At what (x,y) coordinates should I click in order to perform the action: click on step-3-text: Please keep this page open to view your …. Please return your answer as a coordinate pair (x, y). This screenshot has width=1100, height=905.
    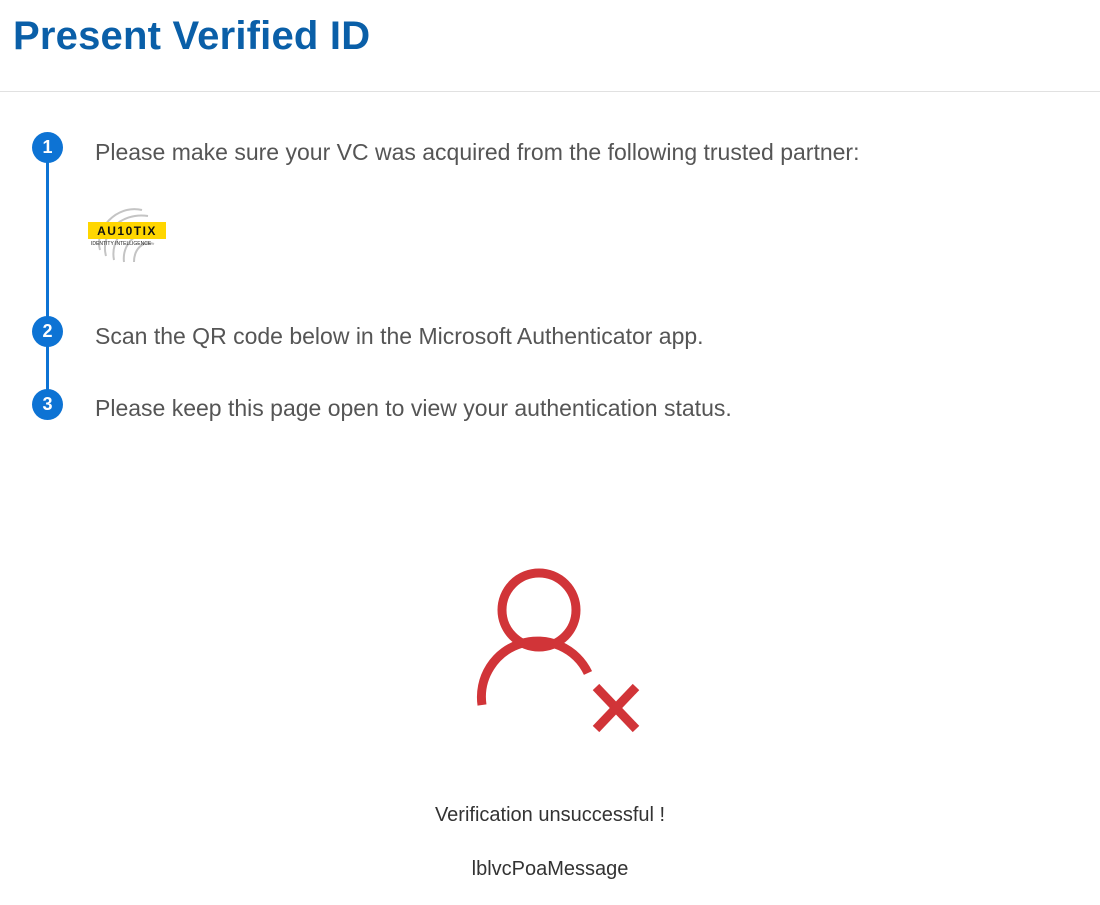
    Looking at the image, I should click on (413, 408).